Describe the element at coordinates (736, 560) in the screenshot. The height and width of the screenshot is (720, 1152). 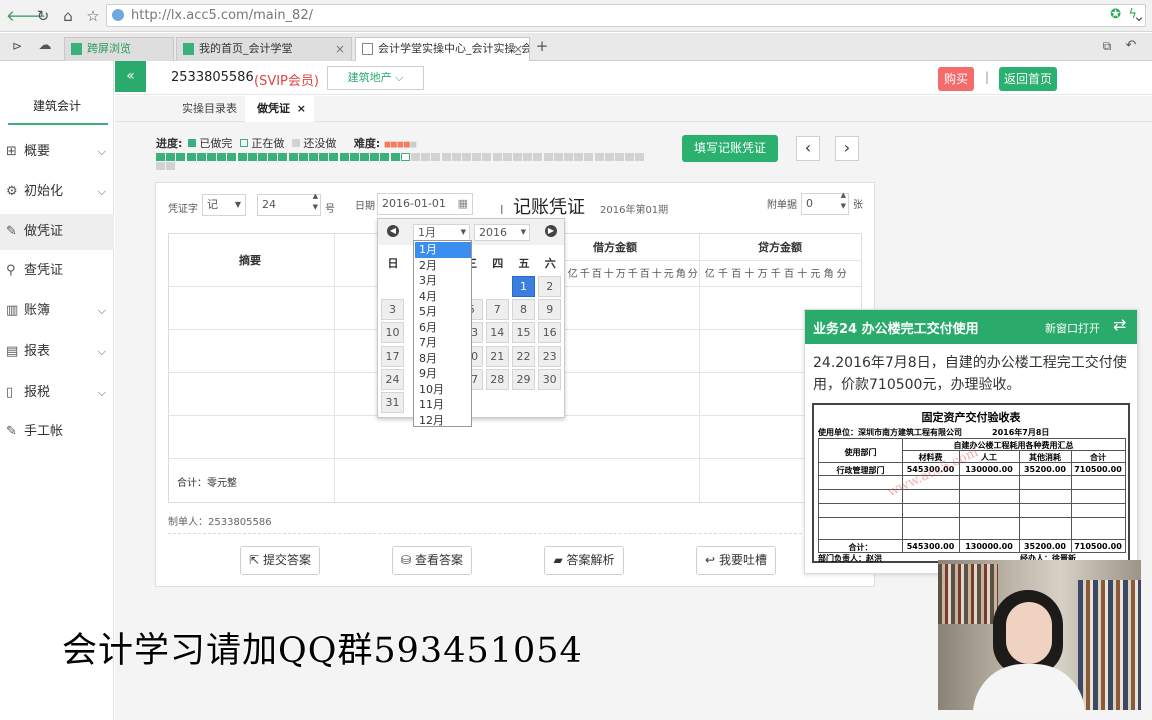
I see `feedback-button: ↩ 我要吐槽` at that location.